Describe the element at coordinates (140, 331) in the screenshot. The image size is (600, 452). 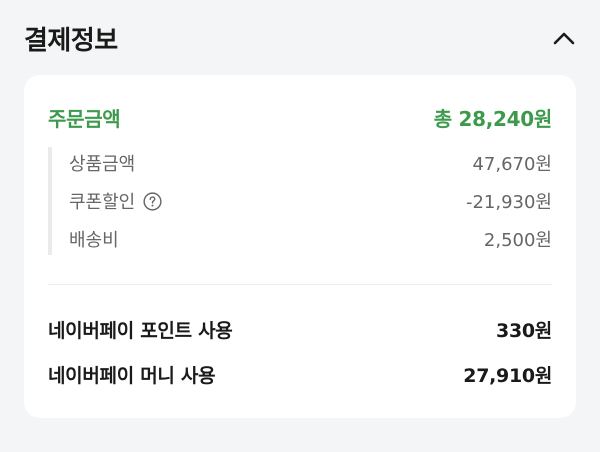
I see `naverpay-point-label: 네이버페이 포인트 사용` at that location.